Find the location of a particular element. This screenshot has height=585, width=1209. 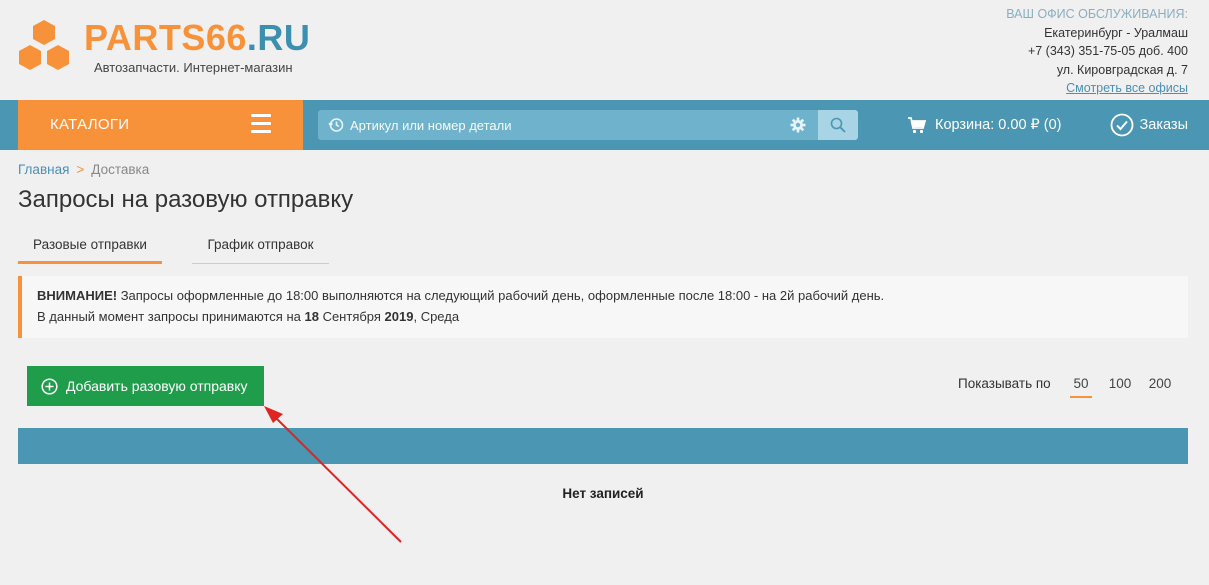

alert-strong: ВНИМАНИЕ! is located at coordinates (77, 295).